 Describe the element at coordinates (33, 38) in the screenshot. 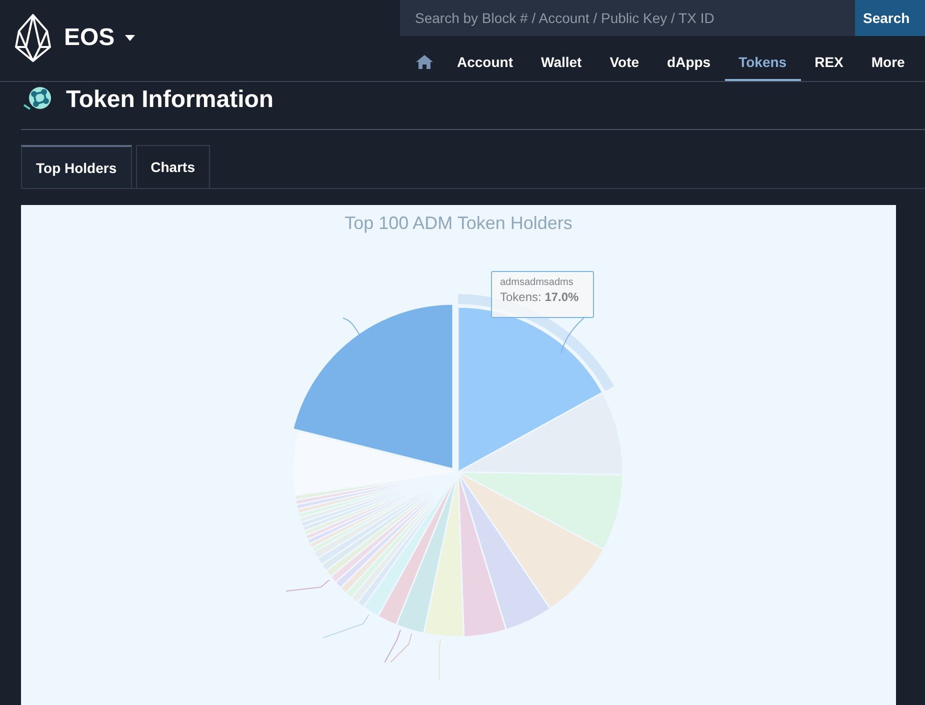

I see `eos-logo-icon` at that location.